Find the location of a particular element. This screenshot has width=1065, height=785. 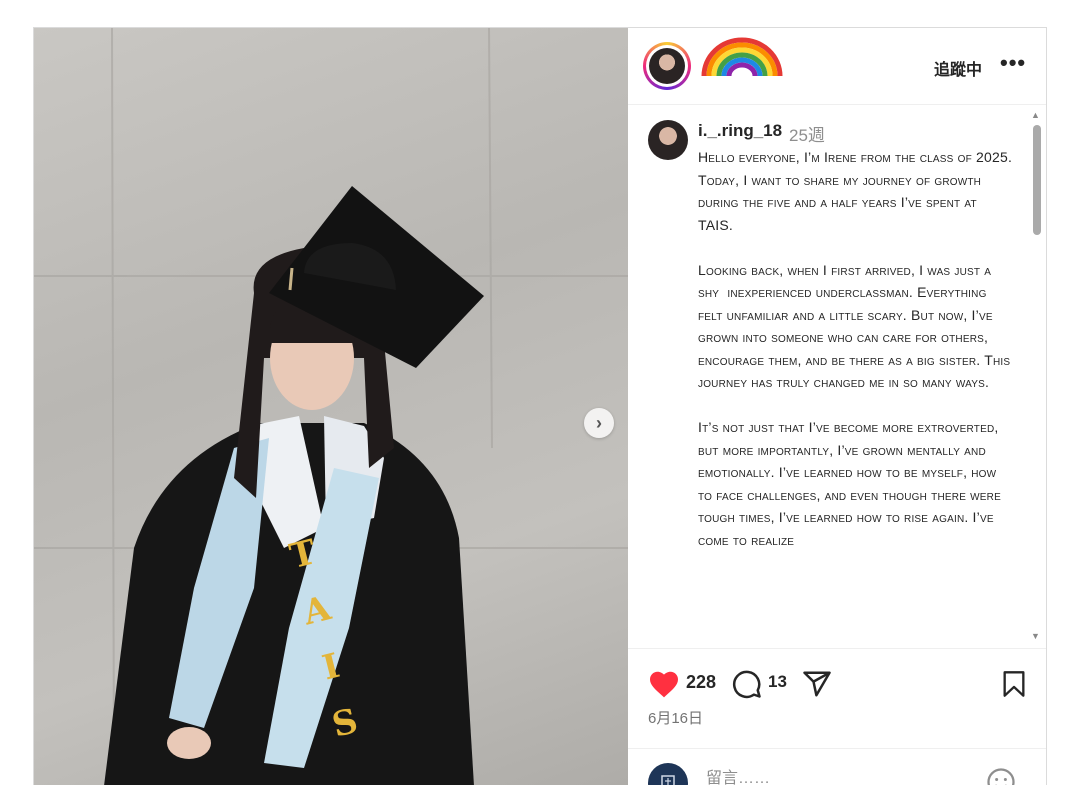

share-icon is located at coordinates (817, 684).